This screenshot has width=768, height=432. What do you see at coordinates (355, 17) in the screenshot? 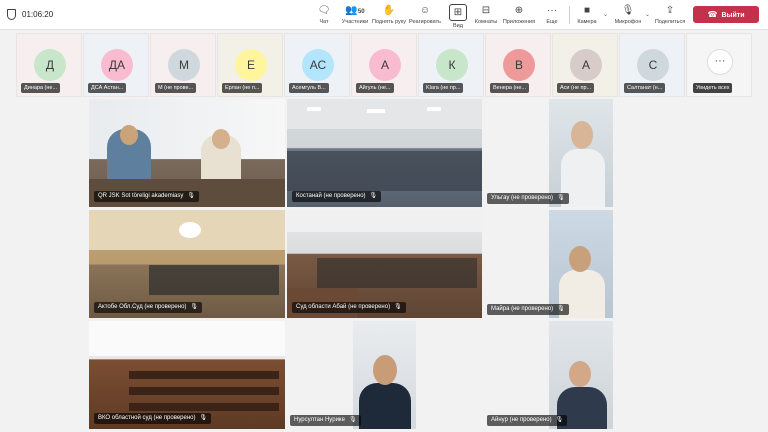
I see `participants-button: 👥50 Участники` at bounding box center [355, 17].